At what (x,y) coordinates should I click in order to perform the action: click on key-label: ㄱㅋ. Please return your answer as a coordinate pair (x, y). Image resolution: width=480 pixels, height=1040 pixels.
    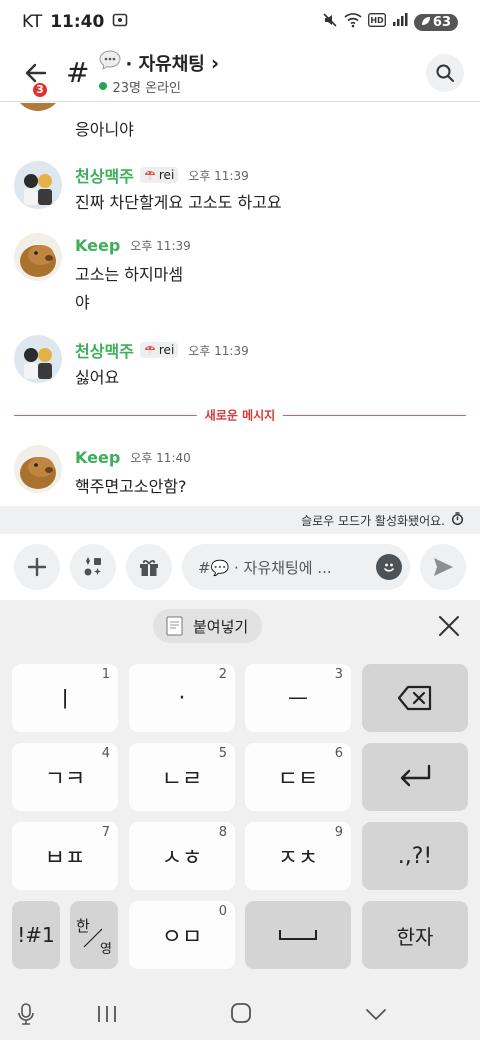
    Looking at the image, I should click on (65, 779).